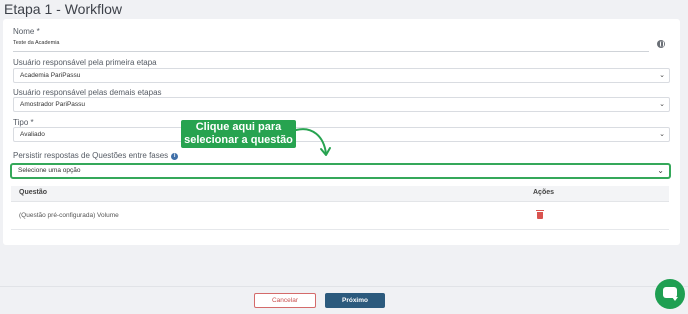  I want to click on next-button: Próximo, so click(355, 300).